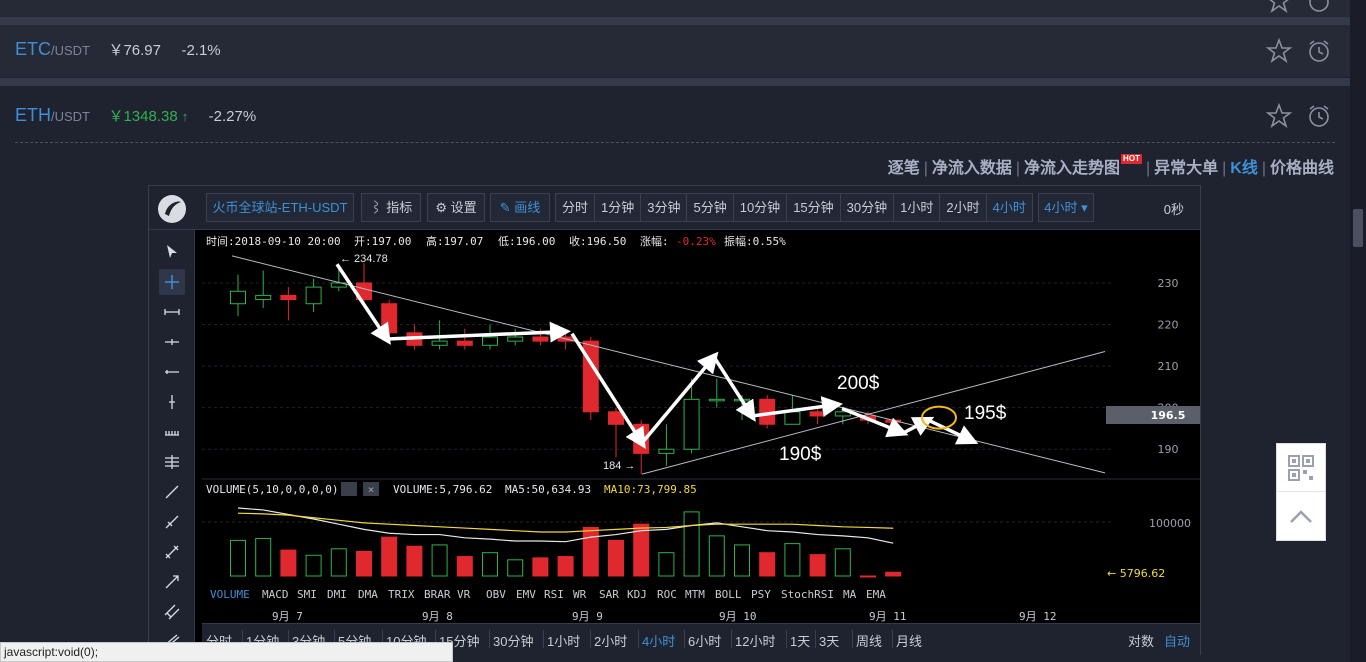  I want to click on crosshair-tool, so click(172, 282).